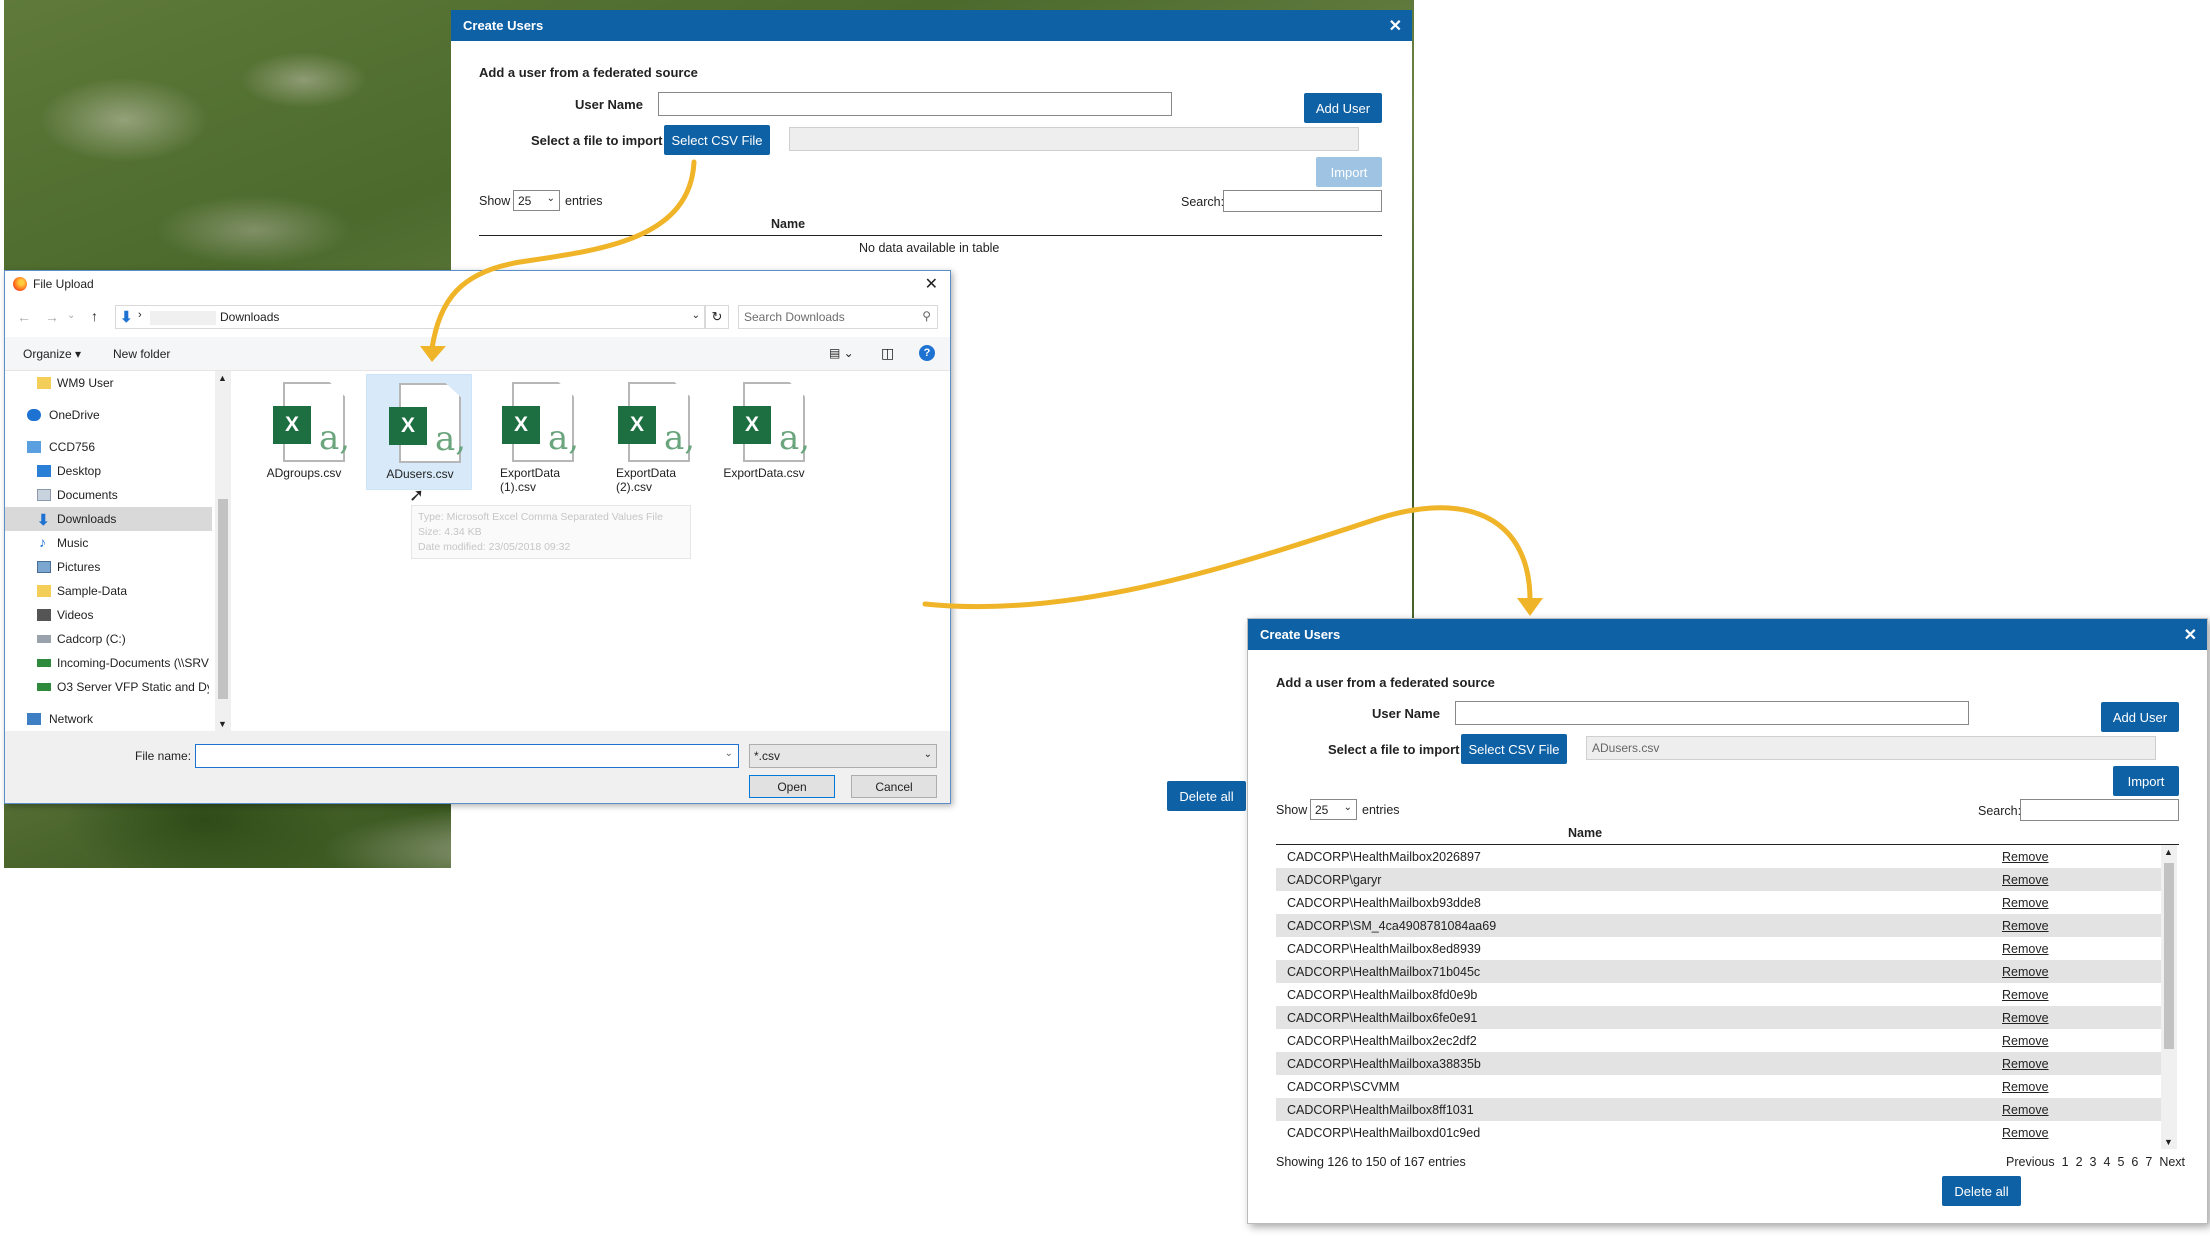 This screenshot has height=1236, width=2210. Describe the element at coordinates (108, 543) in the screenshot. I see `nav-item-music: ♪ Music` at that location.